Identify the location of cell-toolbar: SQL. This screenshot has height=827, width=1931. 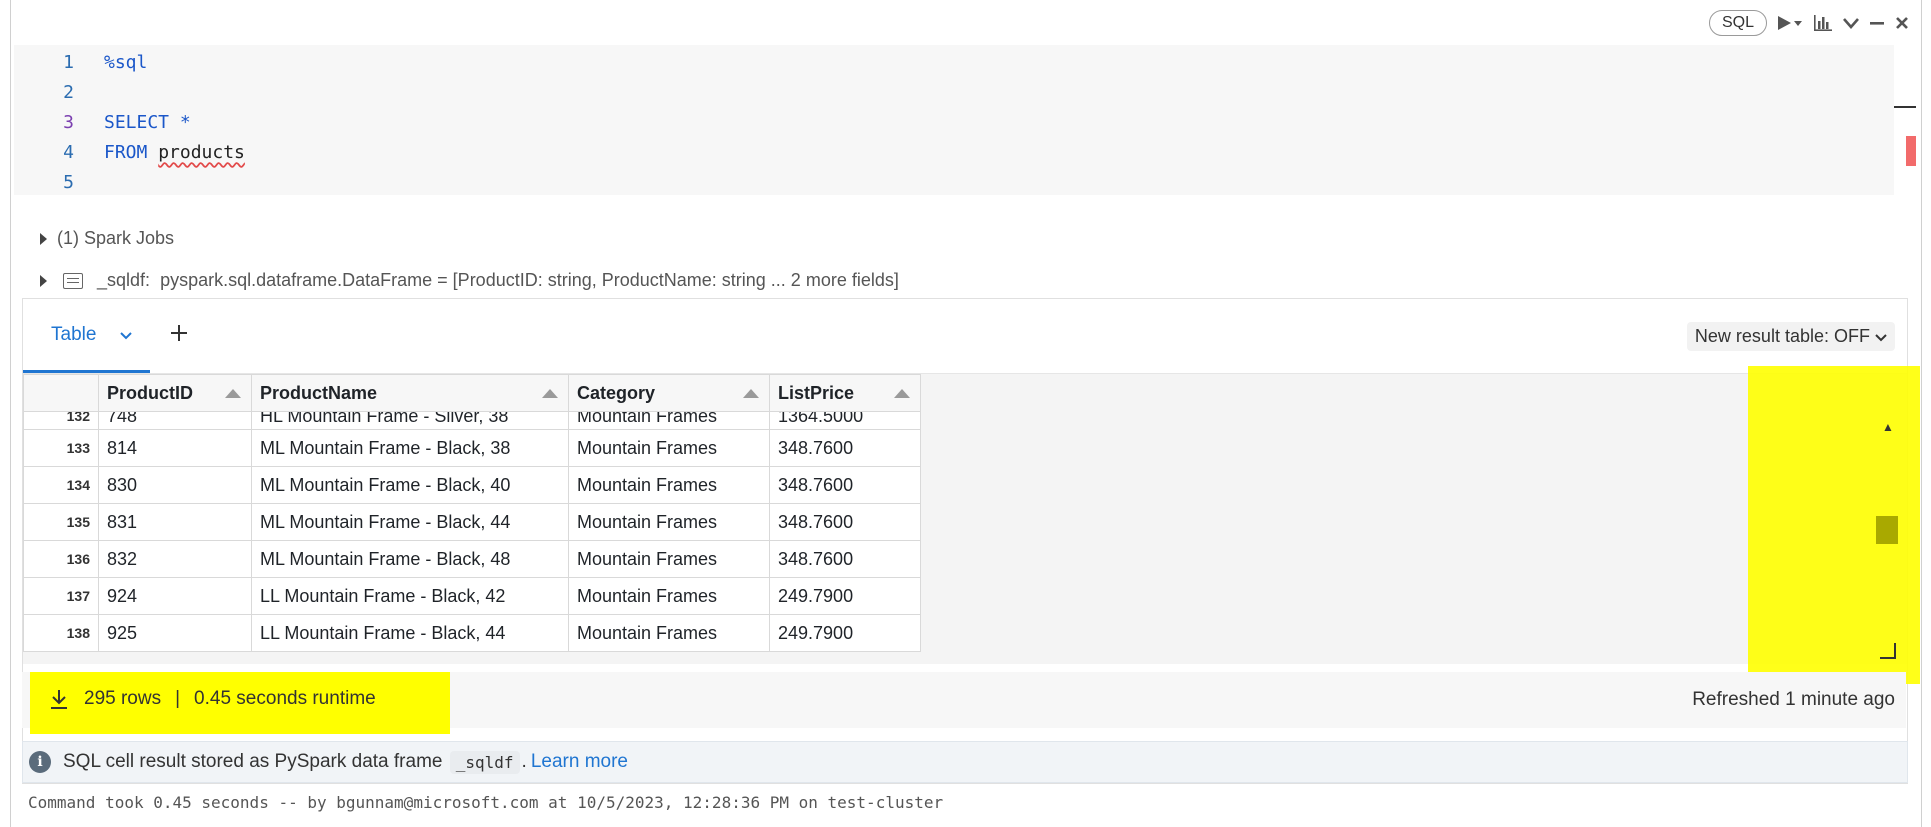
(1808, 23).